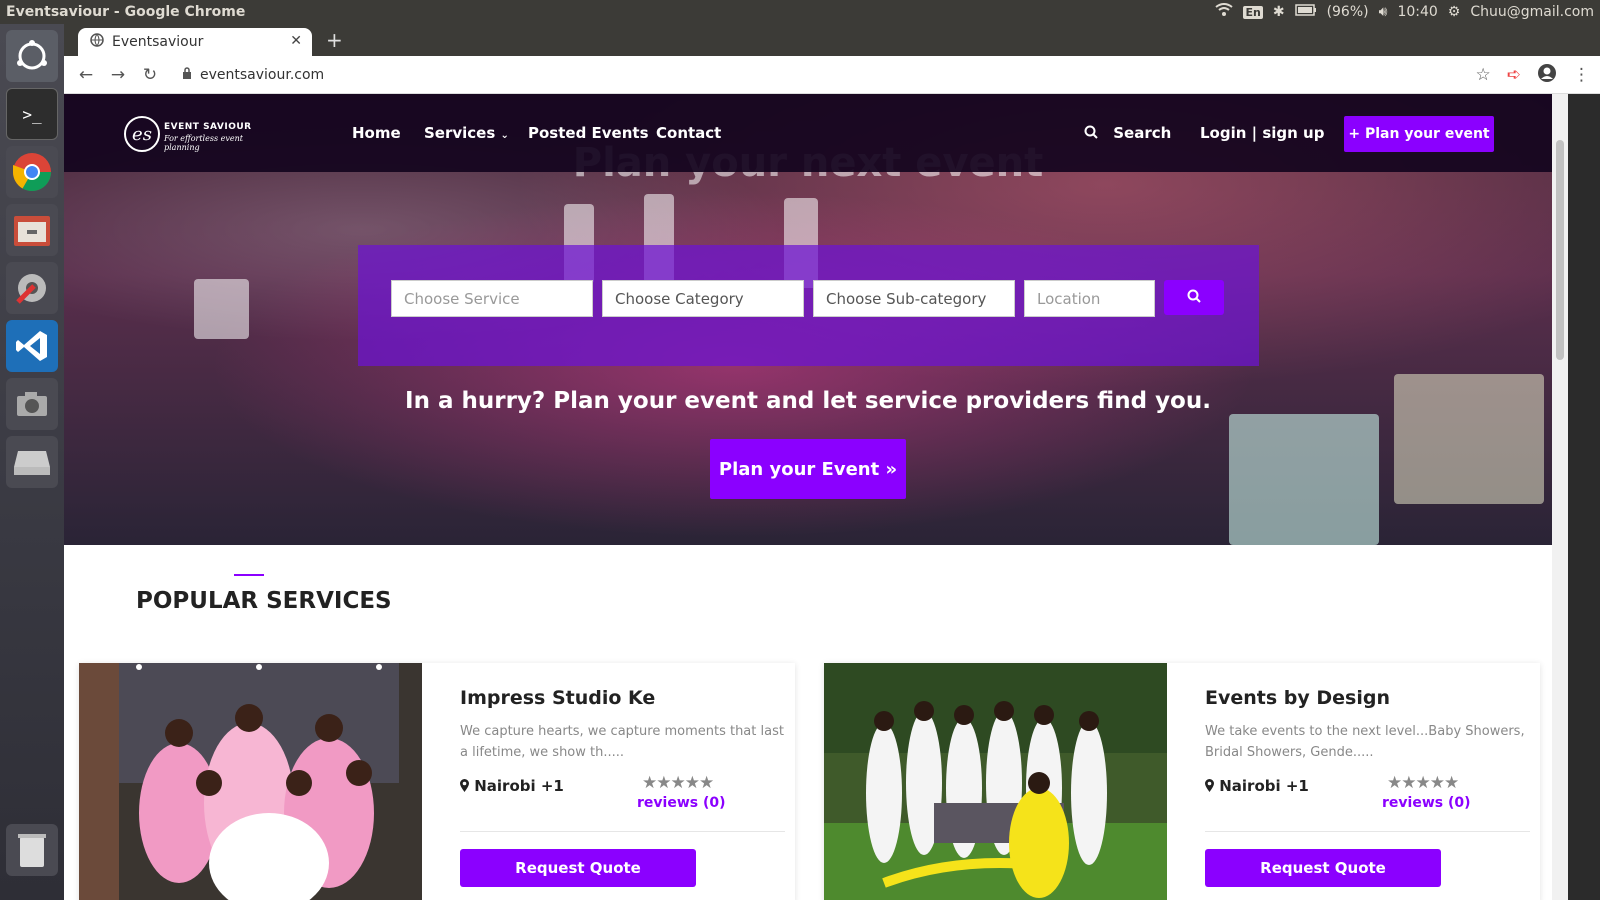  I want to click on tab-title: Eventsaviour, so click(158, 42).